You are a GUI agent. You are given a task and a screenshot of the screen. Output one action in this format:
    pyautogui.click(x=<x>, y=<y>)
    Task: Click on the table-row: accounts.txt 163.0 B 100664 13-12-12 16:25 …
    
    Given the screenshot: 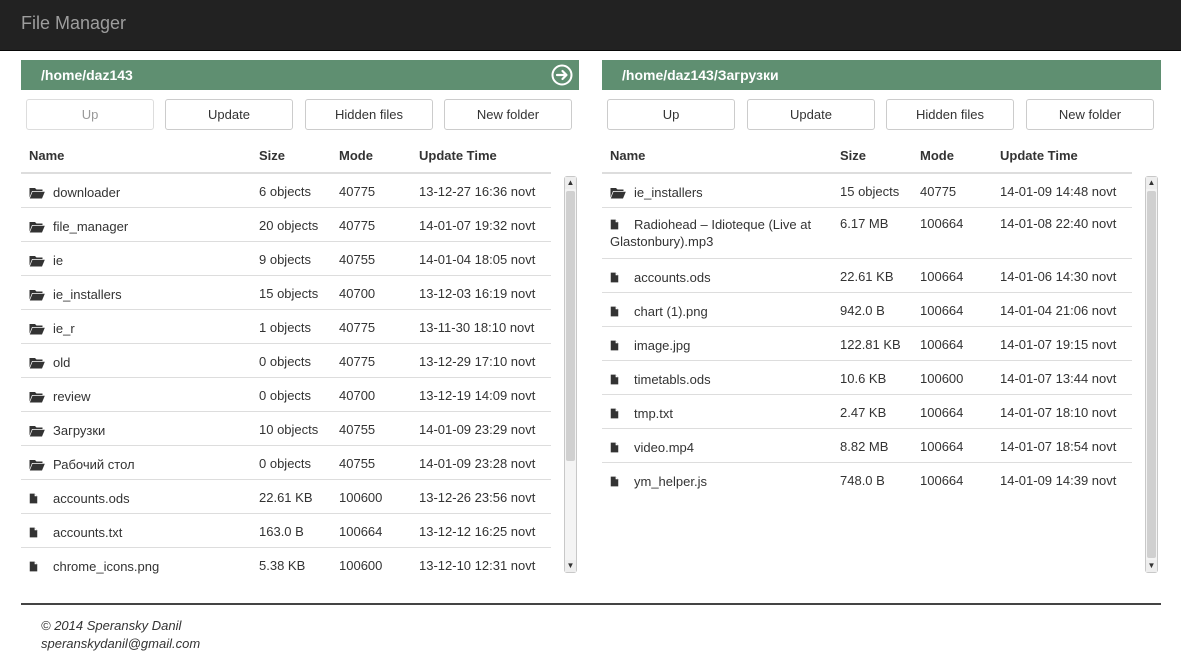 What is the action you would take?
    pyautogui.click(x=286, y=530)
    